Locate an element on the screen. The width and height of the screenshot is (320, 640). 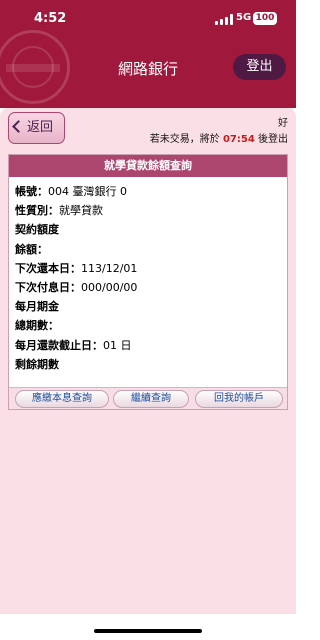
signal-icon is located at coordinates (224, 19).